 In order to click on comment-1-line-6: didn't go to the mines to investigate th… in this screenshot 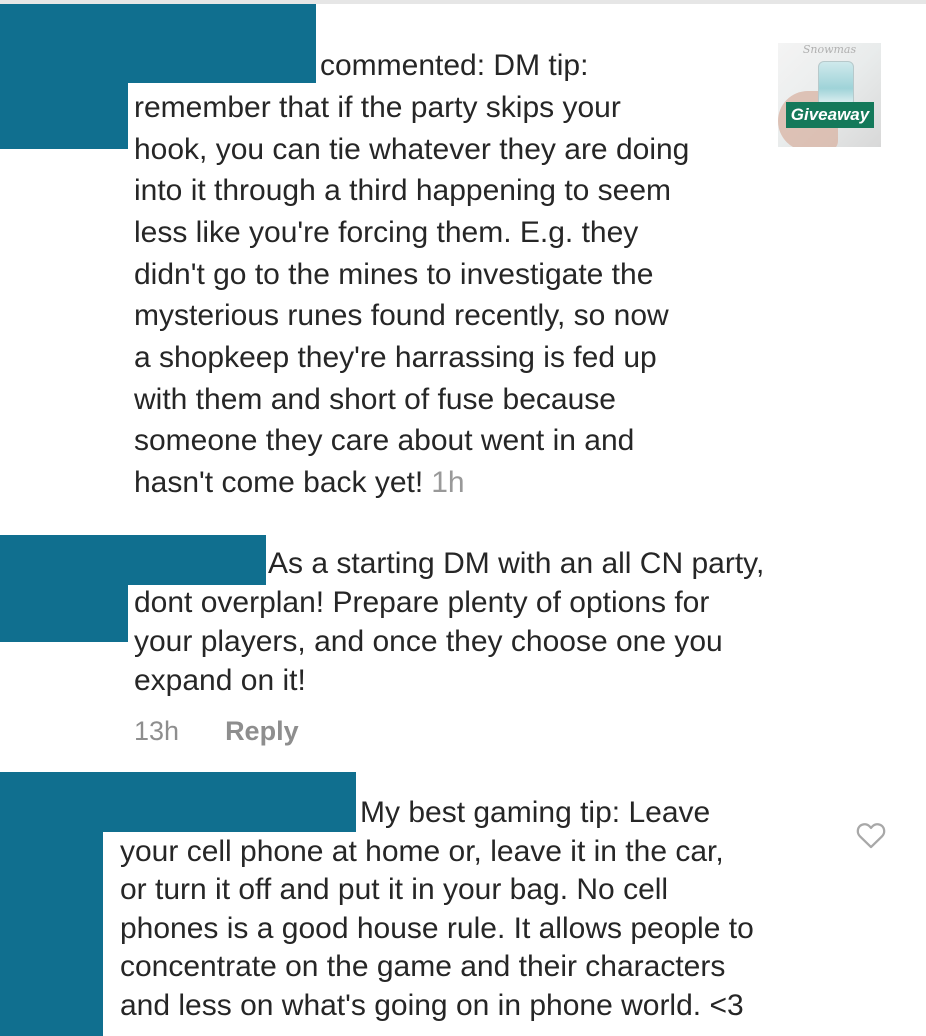, I will do `click(394, 274)`.